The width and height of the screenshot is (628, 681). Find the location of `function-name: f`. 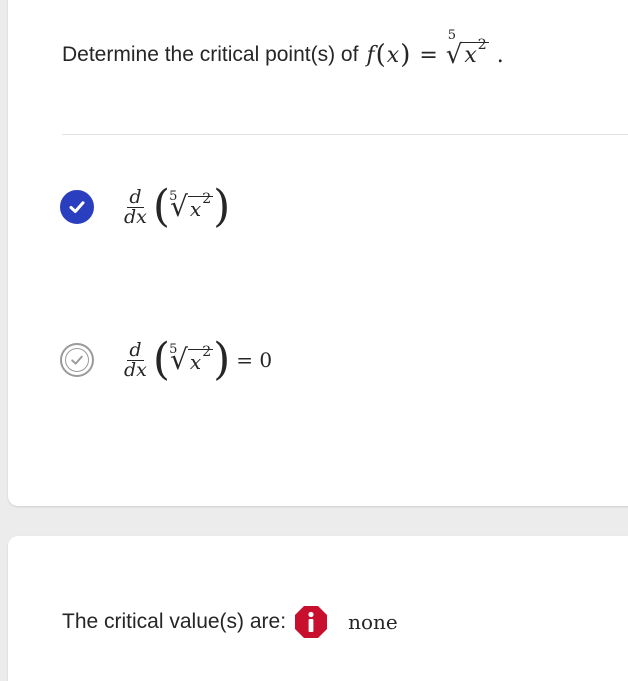

function-name: f is located at coordinates (370, 55).